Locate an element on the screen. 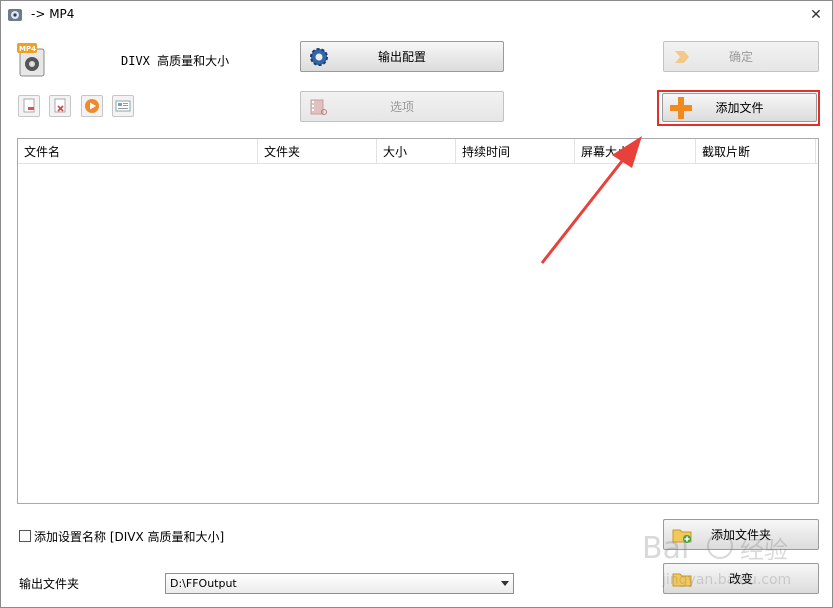 The height and width of the screenshot is (608, 833). change-button: 改变 is located at coordinates (741, 578).